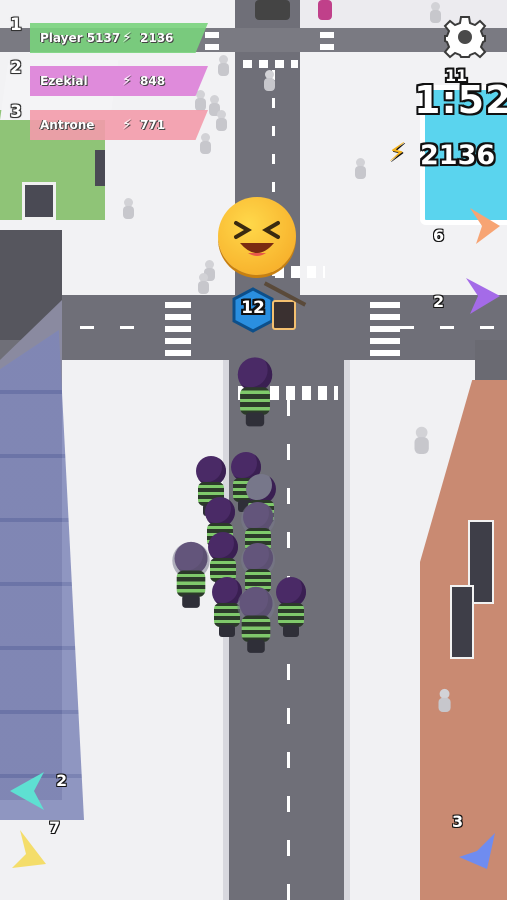 The width and height of the screenshot is (507, 900). I want to click on crowd-count: 12, so click(253, 308).